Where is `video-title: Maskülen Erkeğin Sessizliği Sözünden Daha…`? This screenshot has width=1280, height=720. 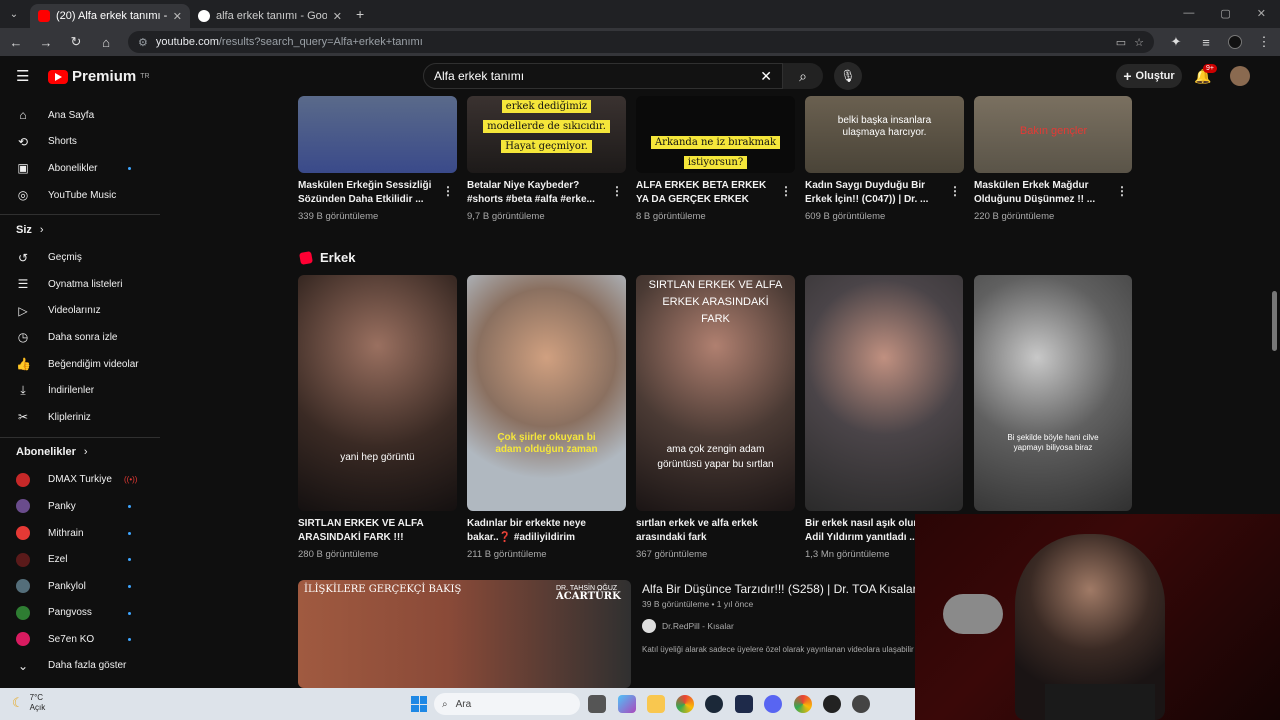
video-title: Maskülen Erkeğin Sessizliği Sözünden Daha… is located at coordinates (364, 193).